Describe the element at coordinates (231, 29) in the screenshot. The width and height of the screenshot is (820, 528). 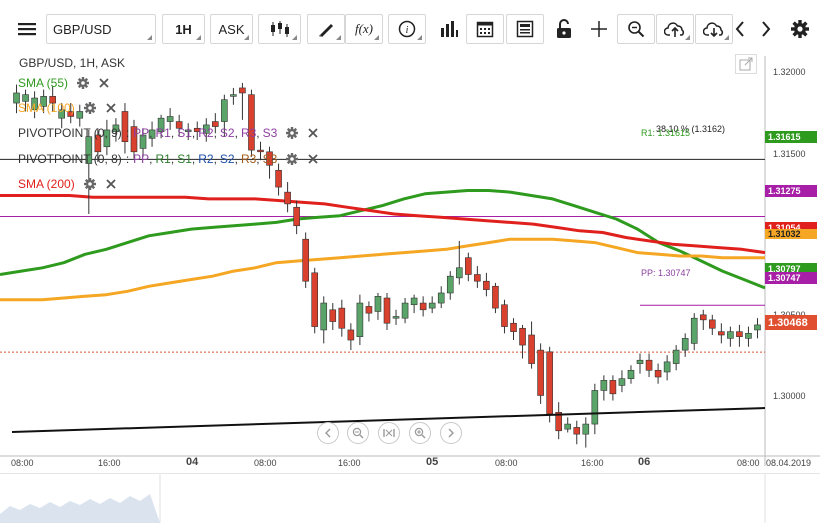
I see `price-side-selector: ASK` at that location.